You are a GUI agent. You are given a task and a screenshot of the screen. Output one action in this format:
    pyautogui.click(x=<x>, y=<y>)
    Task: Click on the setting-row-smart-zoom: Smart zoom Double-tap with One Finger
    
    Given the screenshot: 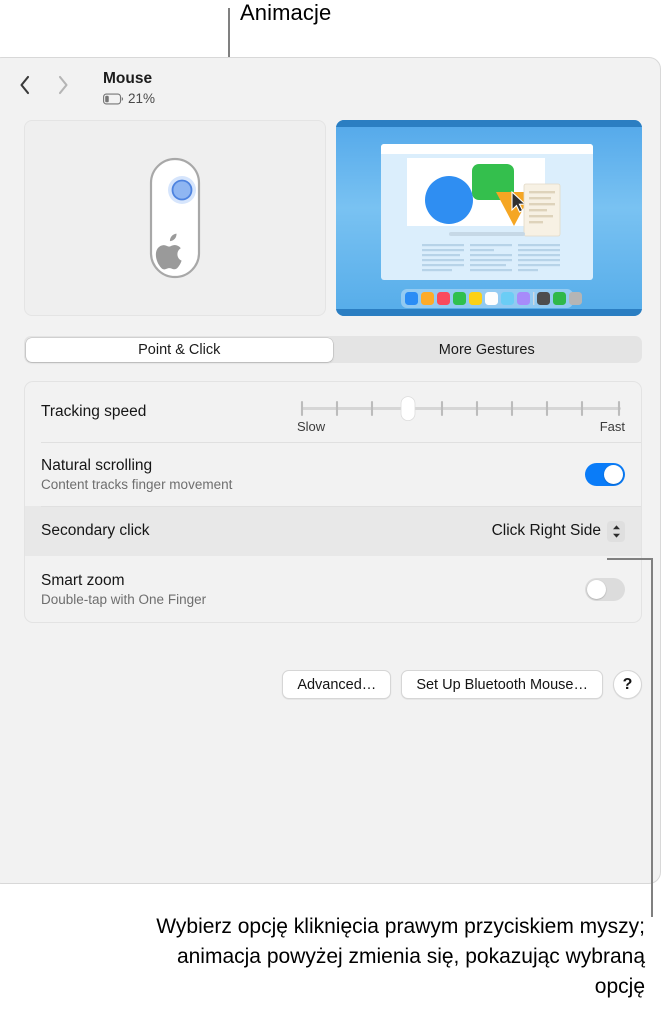 What is the action you would take?
    pyautogui.click(x=333, y=589)
    